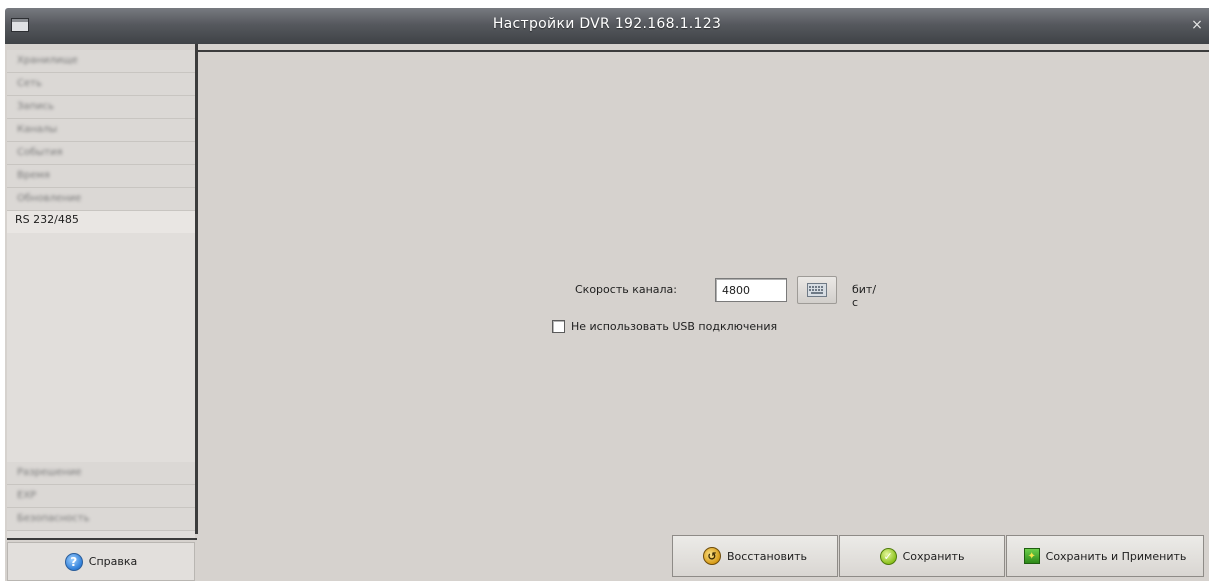 The image size is (1209, 581). What do you see at coordinates (674, 326) in the screenshot?
I see `usb-checkbox-label: Не использовать USB подключения` at bounding box center [674, 326].